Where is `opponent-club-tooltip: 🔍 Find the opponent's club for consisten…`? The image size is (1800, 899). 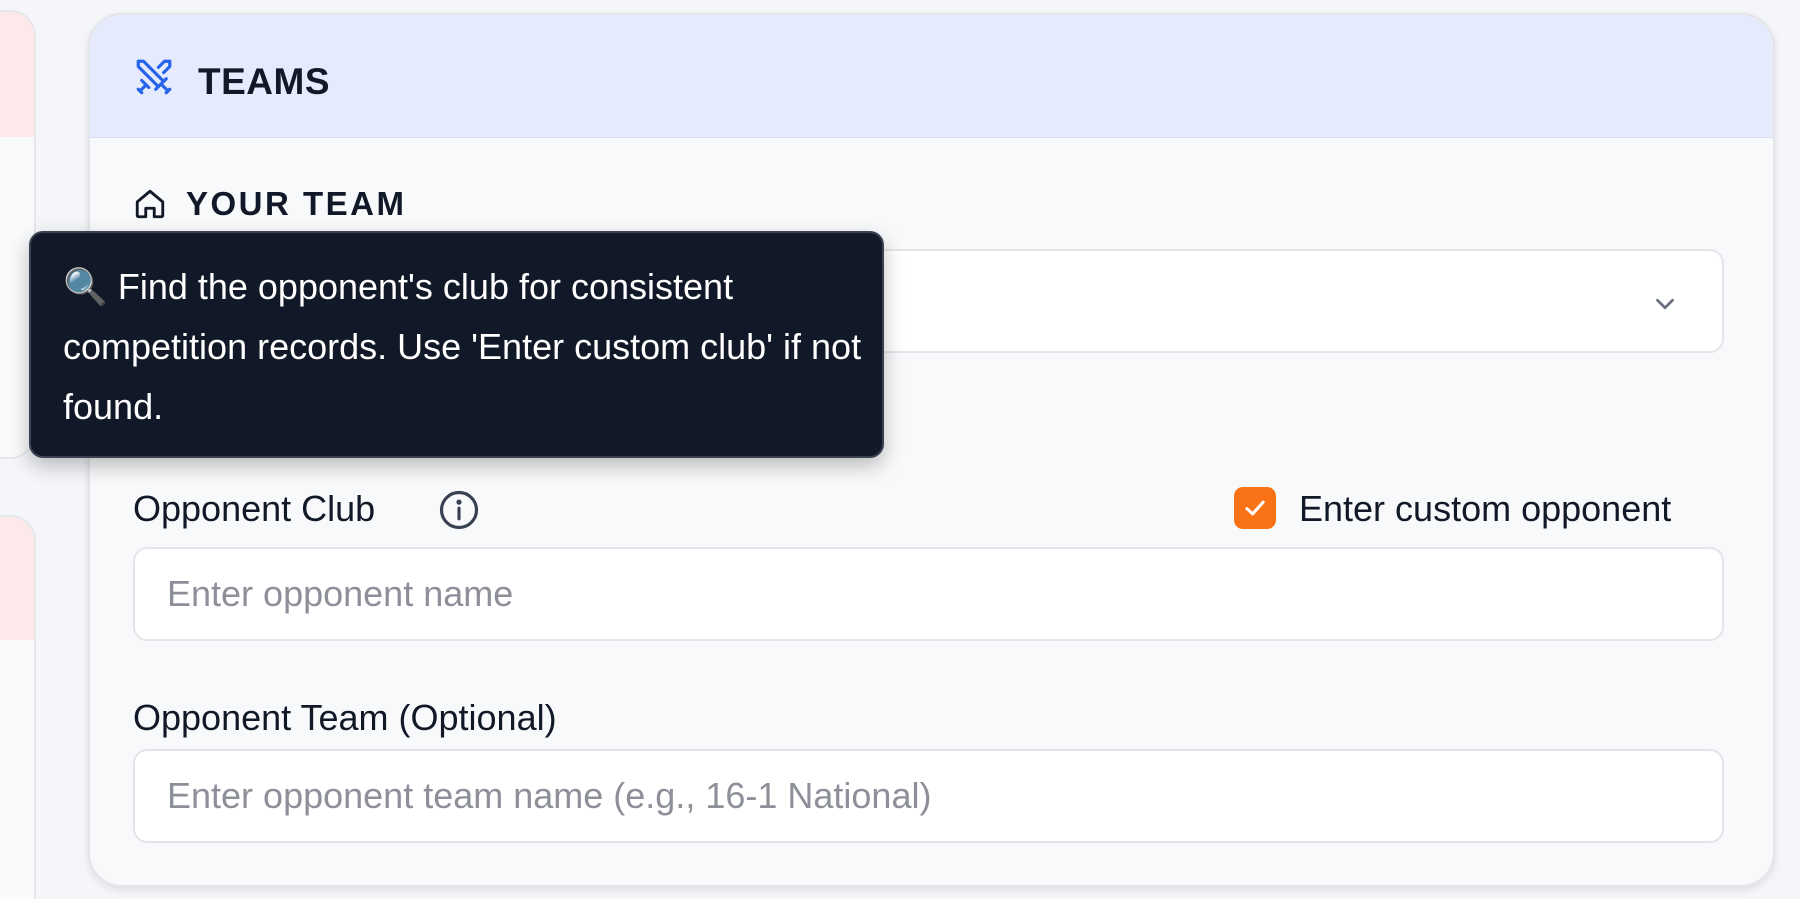 opponent-club-tooltip: 🔍 Find the opponent's club for consisten… is located at coordinates (456, 344).